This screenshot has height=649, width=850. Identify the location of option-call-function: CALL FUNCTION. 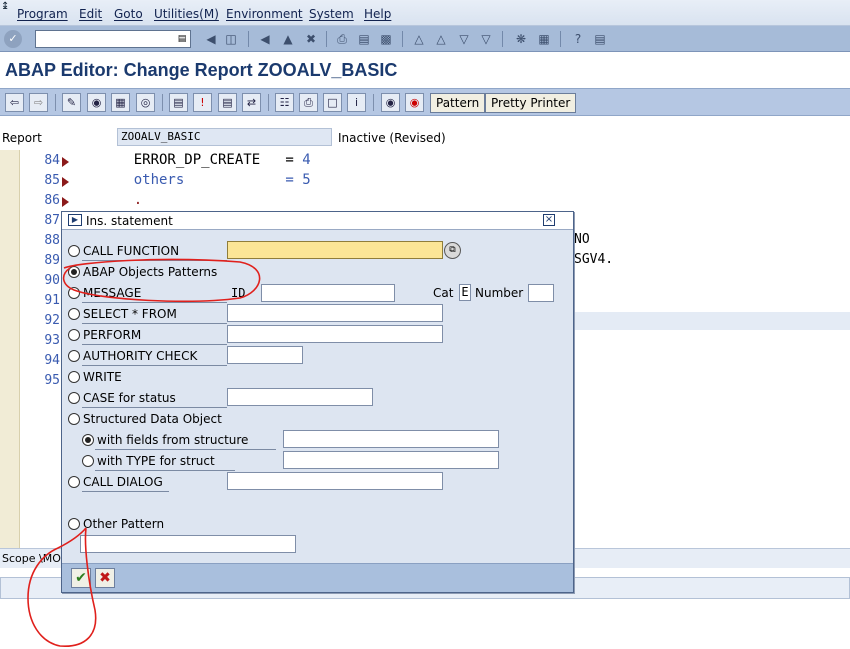
(148, 252).